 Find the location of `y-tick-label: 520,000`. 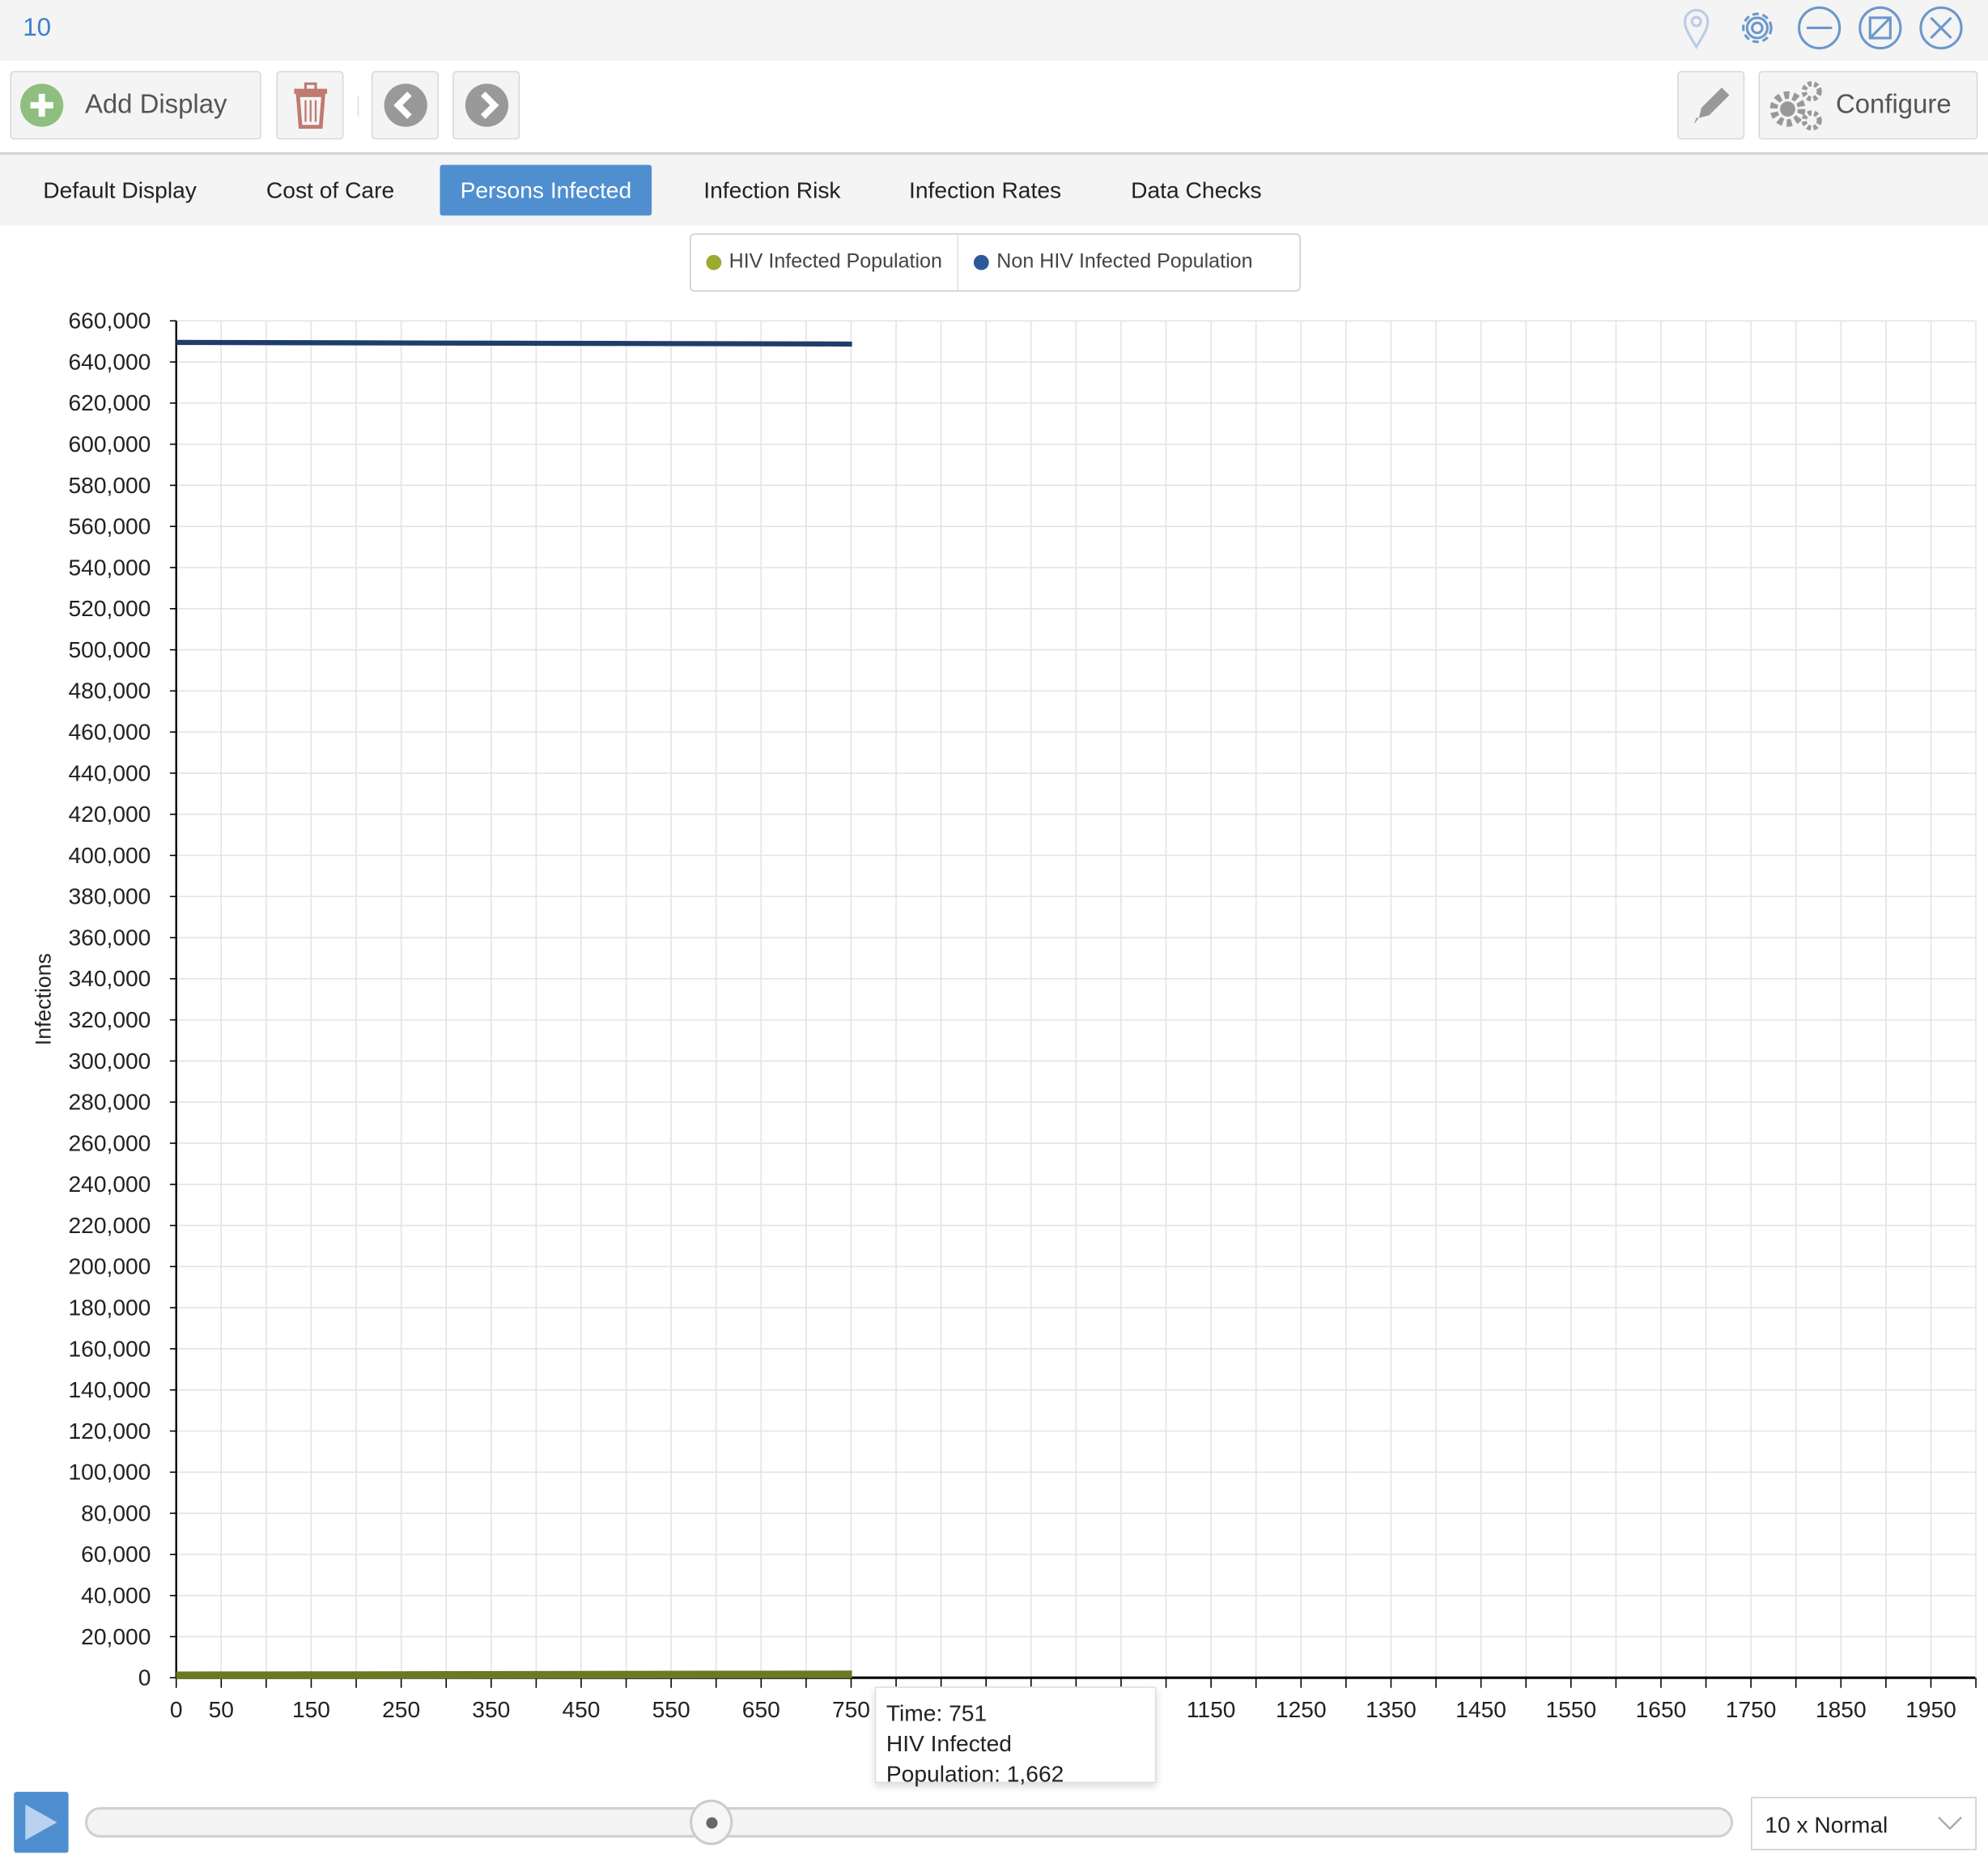

y-tick-label: 520,000 is located at coordinates (110, 608).